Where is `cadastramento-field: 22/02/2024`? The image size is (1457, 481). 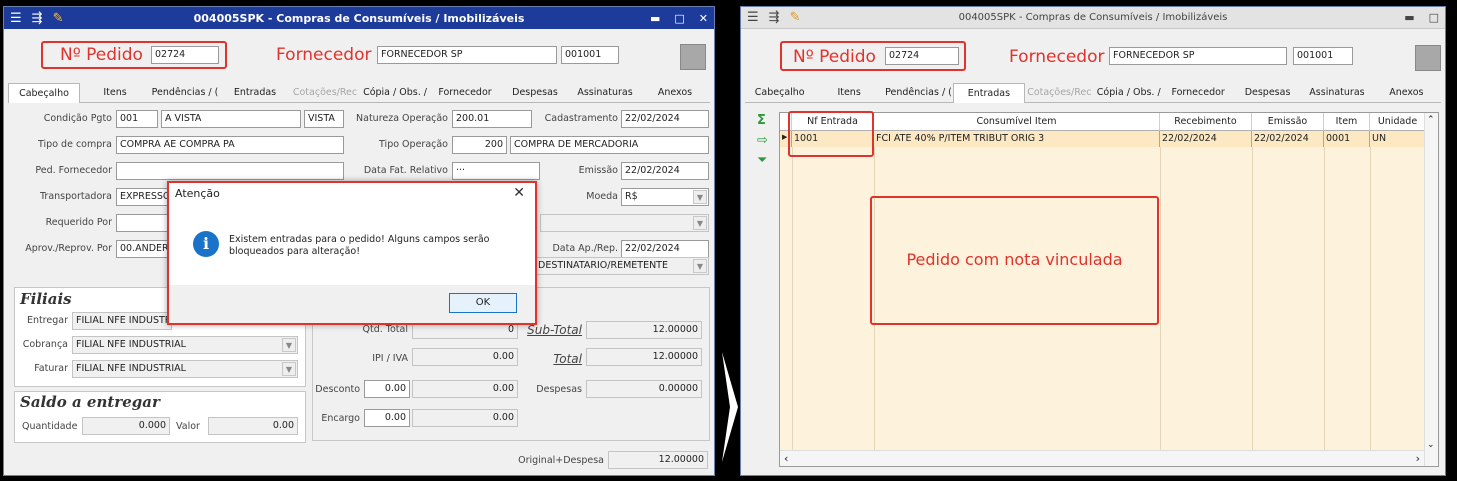 cadastramento-field: 22/02/2024 is located at coordinates (665, 119).